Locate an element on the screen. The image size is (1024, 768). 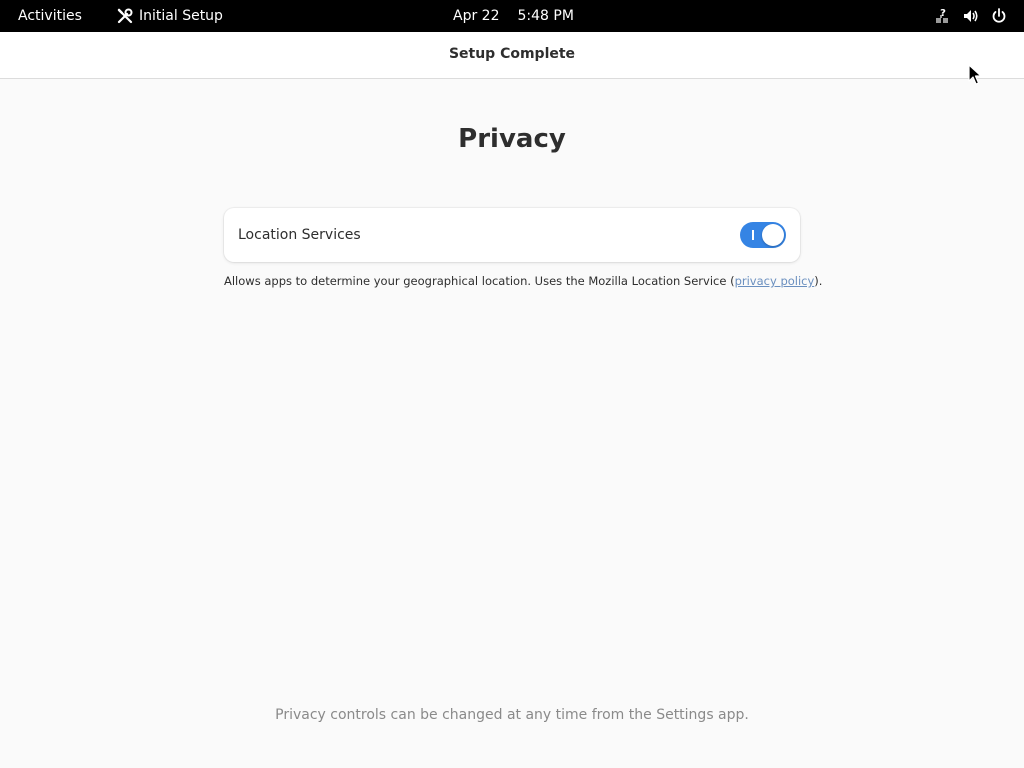
volume-icon is located at coordinates (971, 16).